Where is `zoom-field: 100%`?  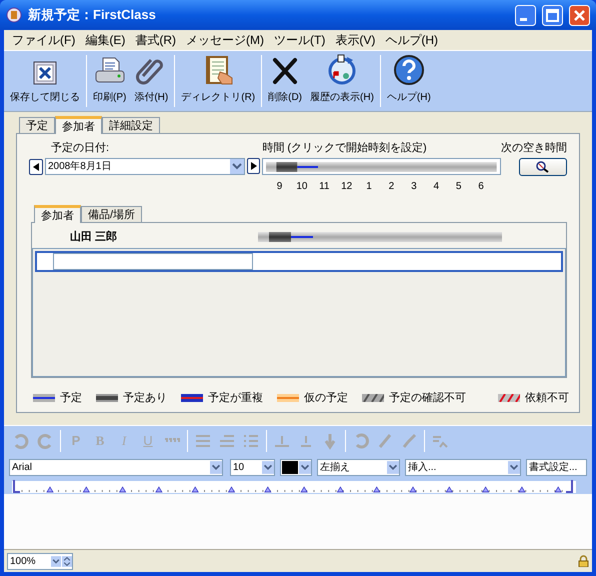 zoom-field: 100% is located at coordinates (40, 561).